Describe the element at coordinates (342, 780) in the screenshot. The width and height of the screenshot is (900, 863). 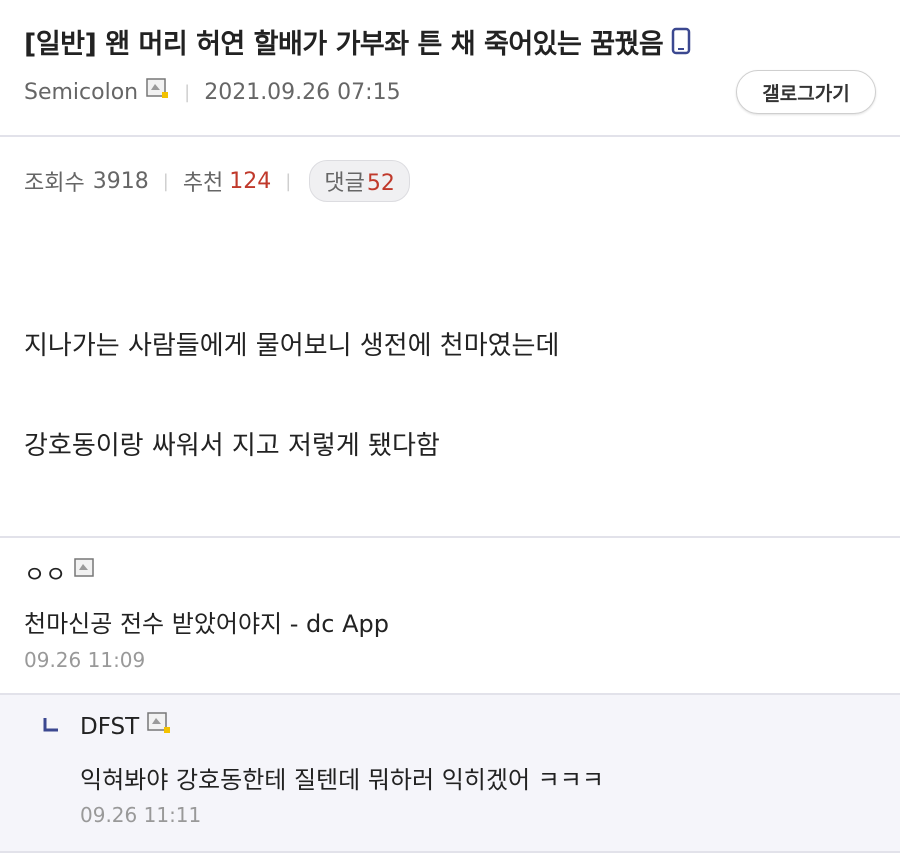
I see `reply-text: 익혀봐야 강호동한테 질텐데 뭐하러 익히겠어 ㅋㅋㅋ` at that location.